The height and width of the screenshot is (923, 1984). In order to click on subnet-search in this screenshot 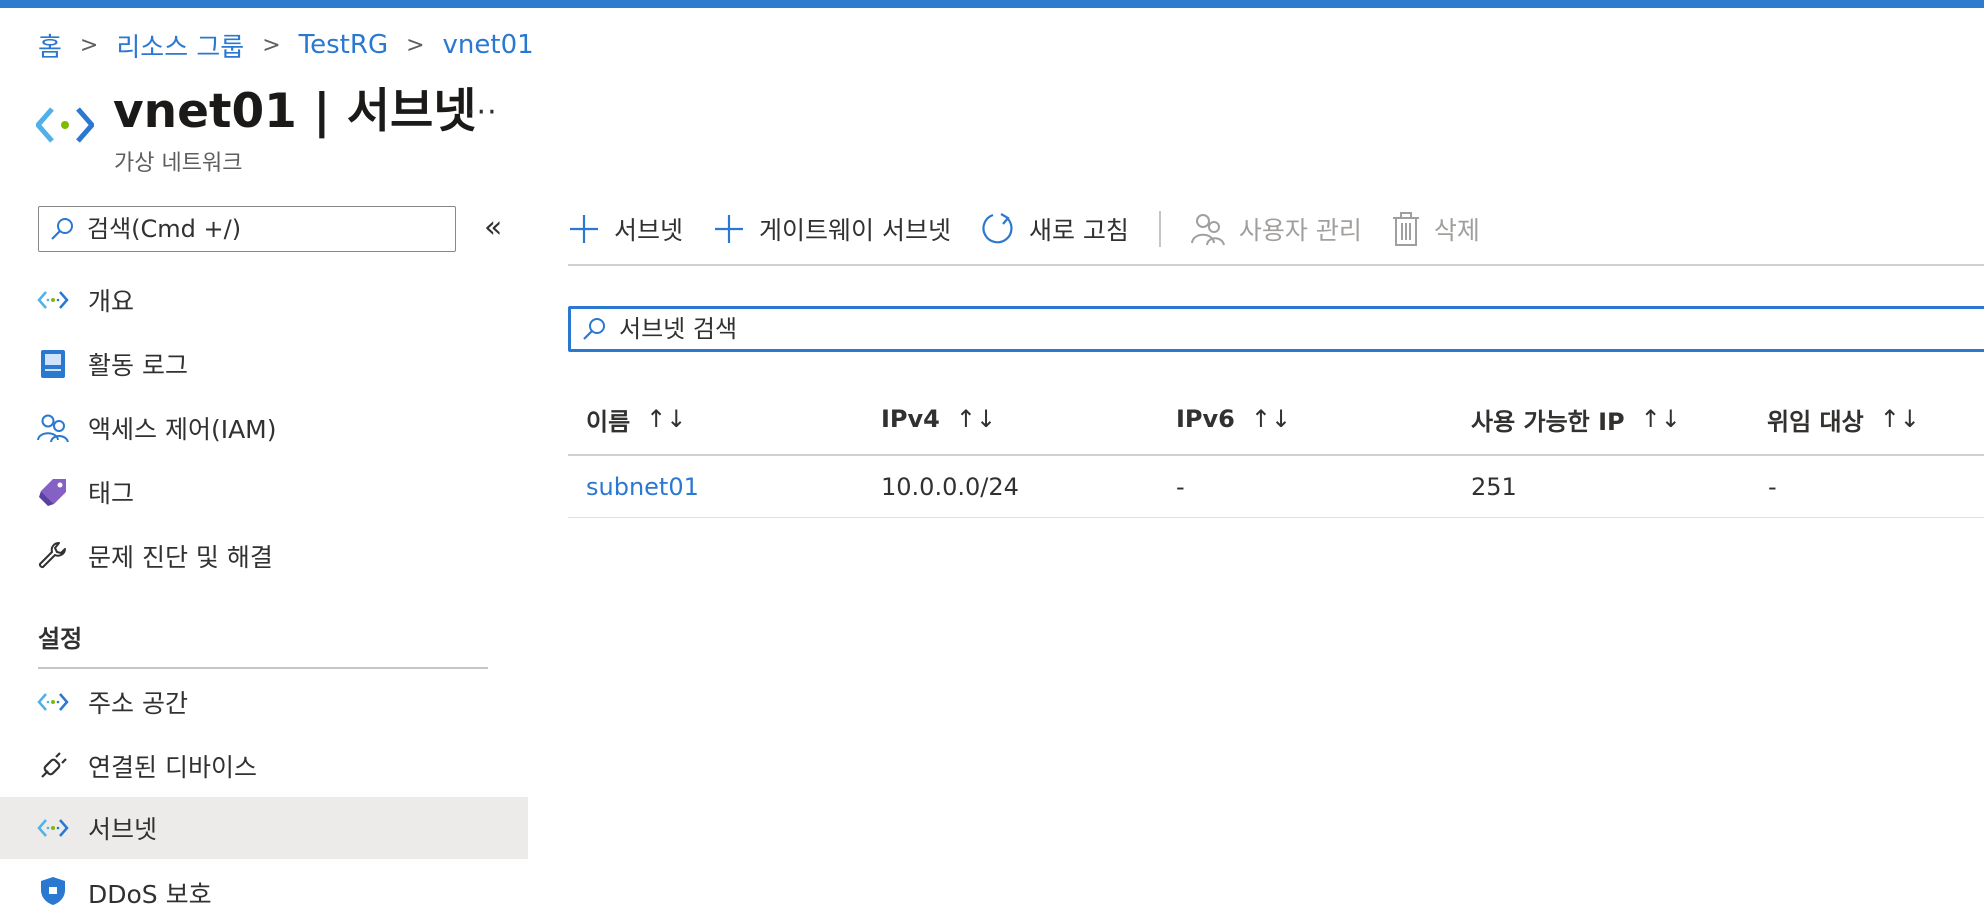, I will do `click(1276, 329)`.